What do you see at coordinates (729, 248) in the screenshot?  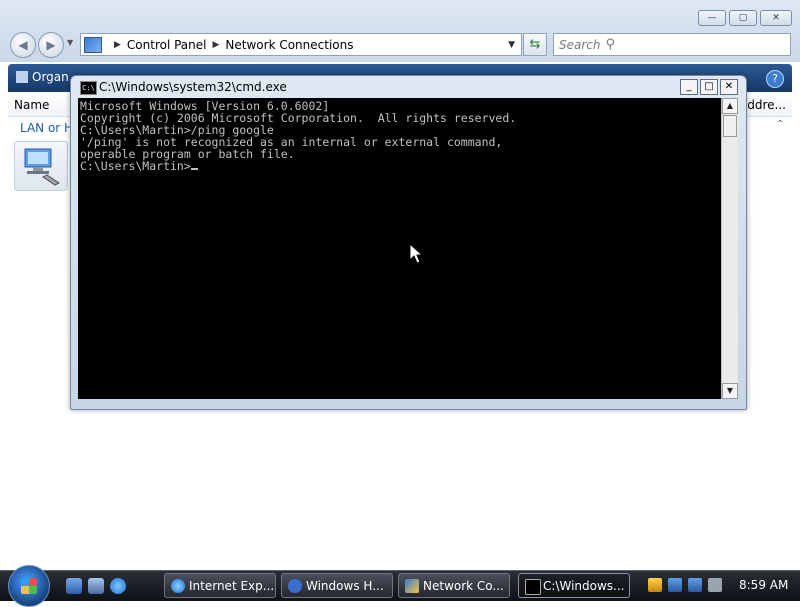 I see `console-scrollbar: ▲ ▼` at bounding box center [729, 248].